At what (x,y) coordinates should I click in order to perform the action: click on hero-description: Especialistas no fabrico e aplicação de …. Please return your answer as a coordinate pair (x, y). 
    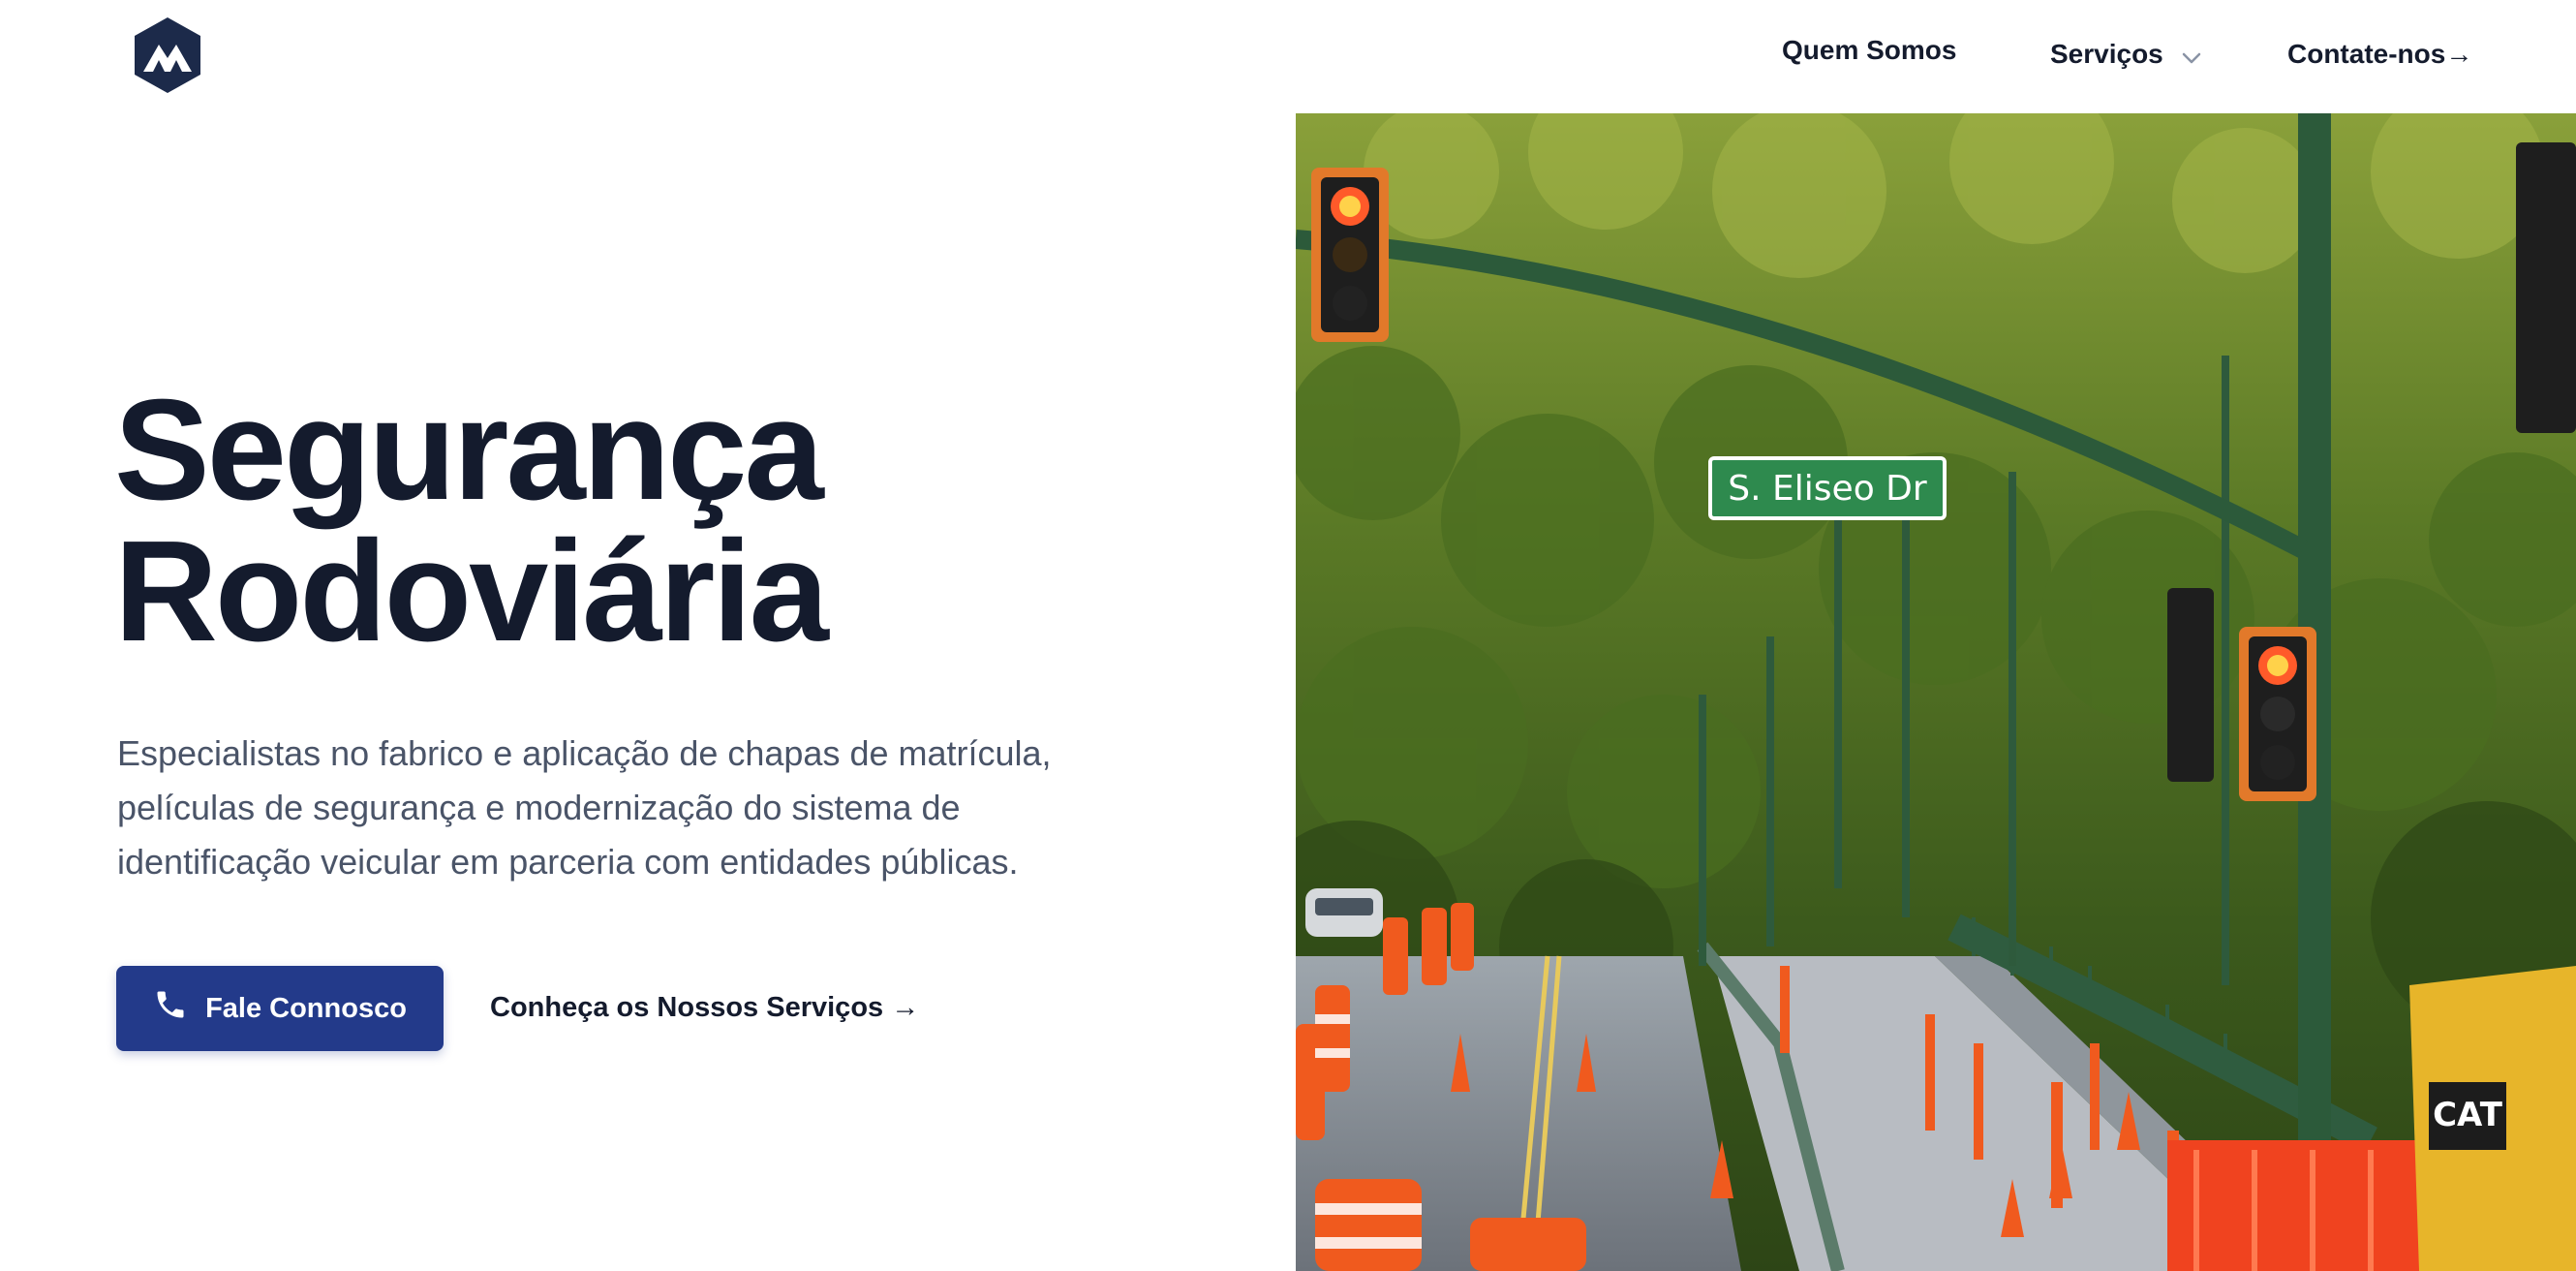
    Looking at the image, I should click on (620, 808).